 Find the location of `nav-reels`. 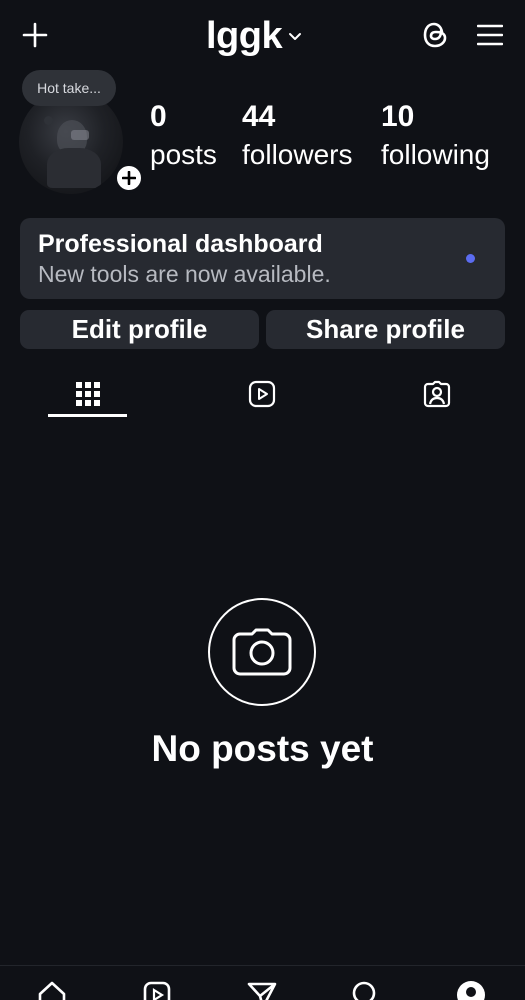

nav-reels is located at coordinates (157, 990).